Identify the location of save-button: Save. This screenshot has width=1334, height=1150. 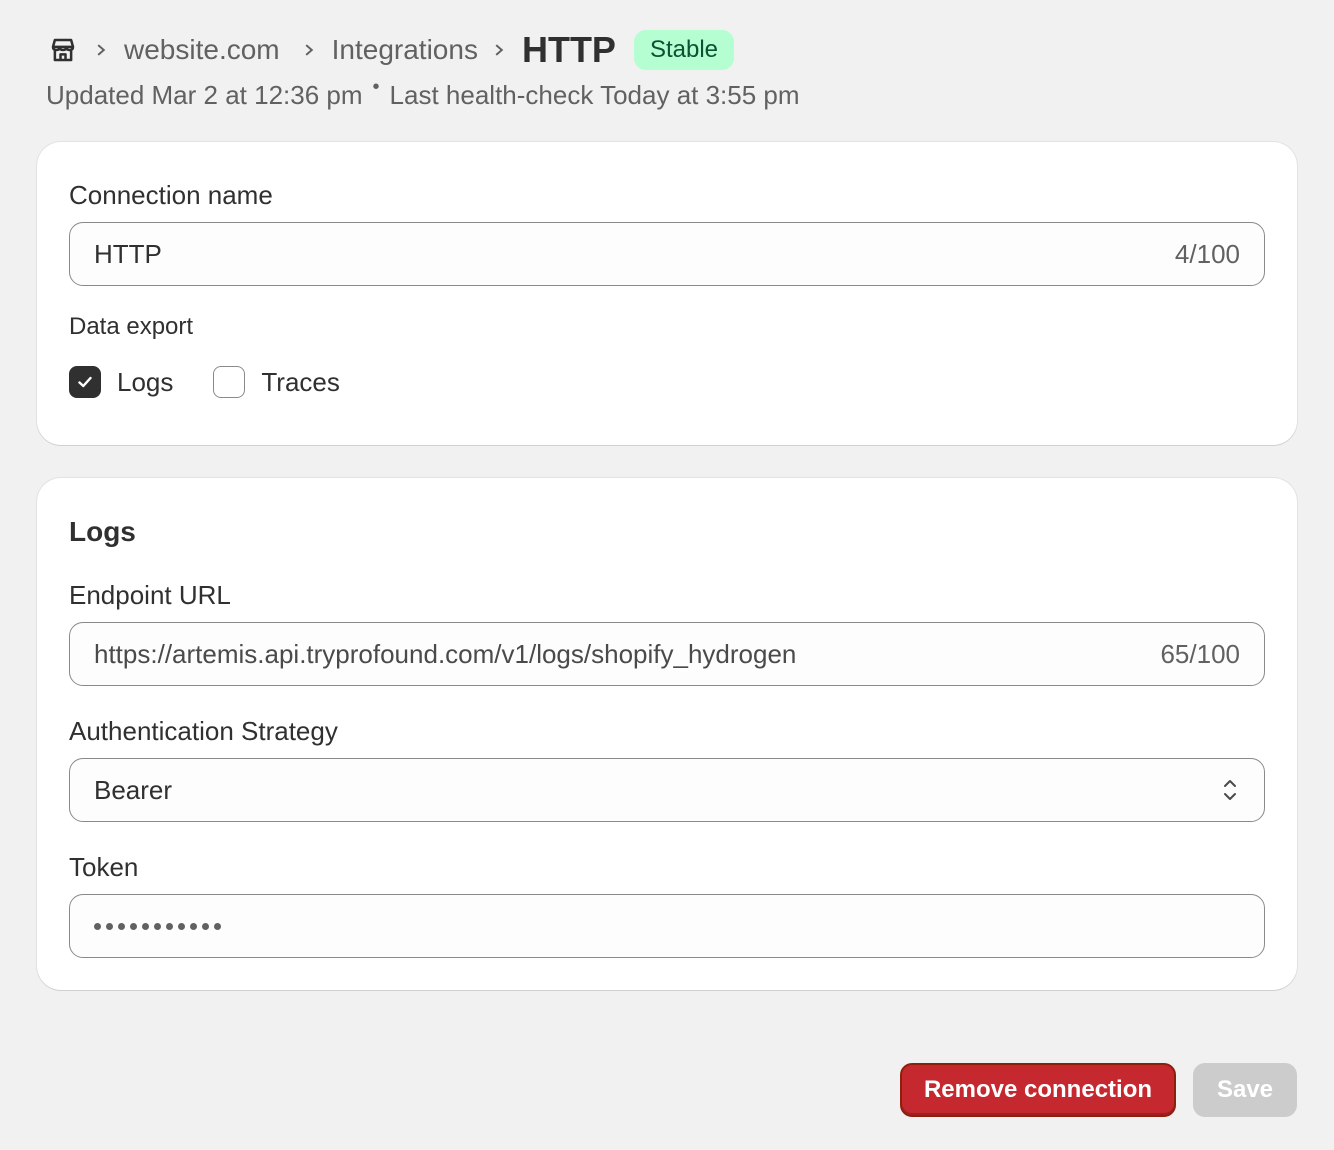
(1245, 1090).